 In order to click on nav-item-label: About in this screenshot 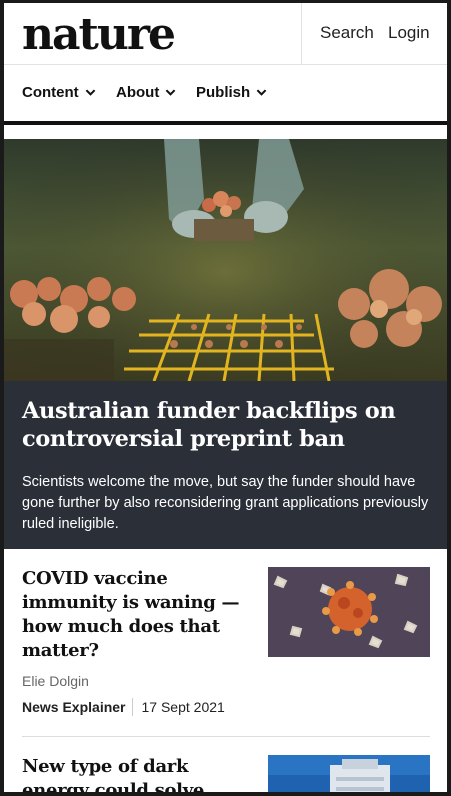, I will do `click(138, 92)`.